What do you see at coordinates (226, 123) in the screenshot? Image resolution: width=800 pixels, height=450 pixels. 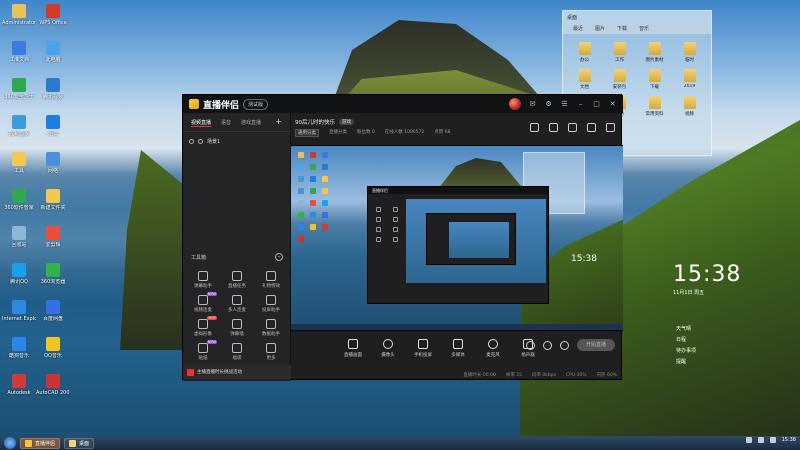 I see `tab-voice: 语音` at bounding box center [226, 123].